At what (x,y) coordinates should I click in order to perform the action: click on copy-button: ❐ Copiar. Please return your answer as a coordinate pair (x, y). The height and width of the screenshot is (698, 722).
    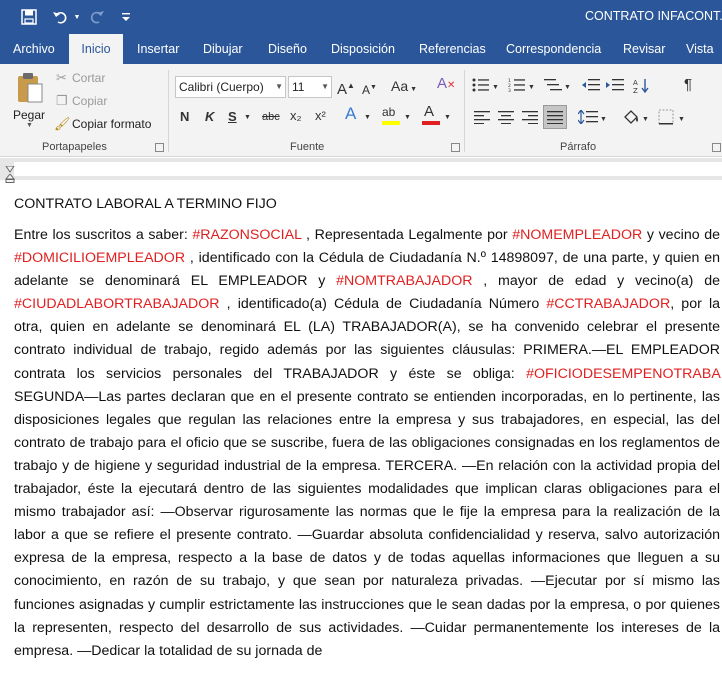
    Looking at the image, I should click on (82, 102).